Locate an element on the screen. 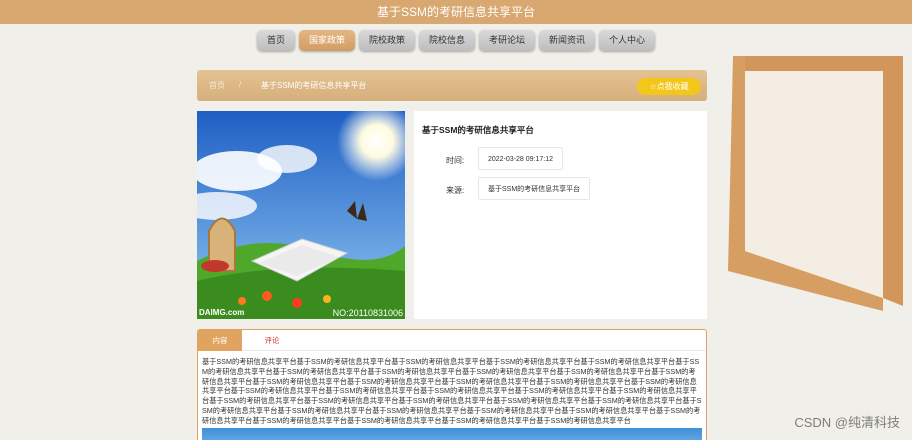  breadcrumb-home-link: 首页 is located at coordinates (217, 85).